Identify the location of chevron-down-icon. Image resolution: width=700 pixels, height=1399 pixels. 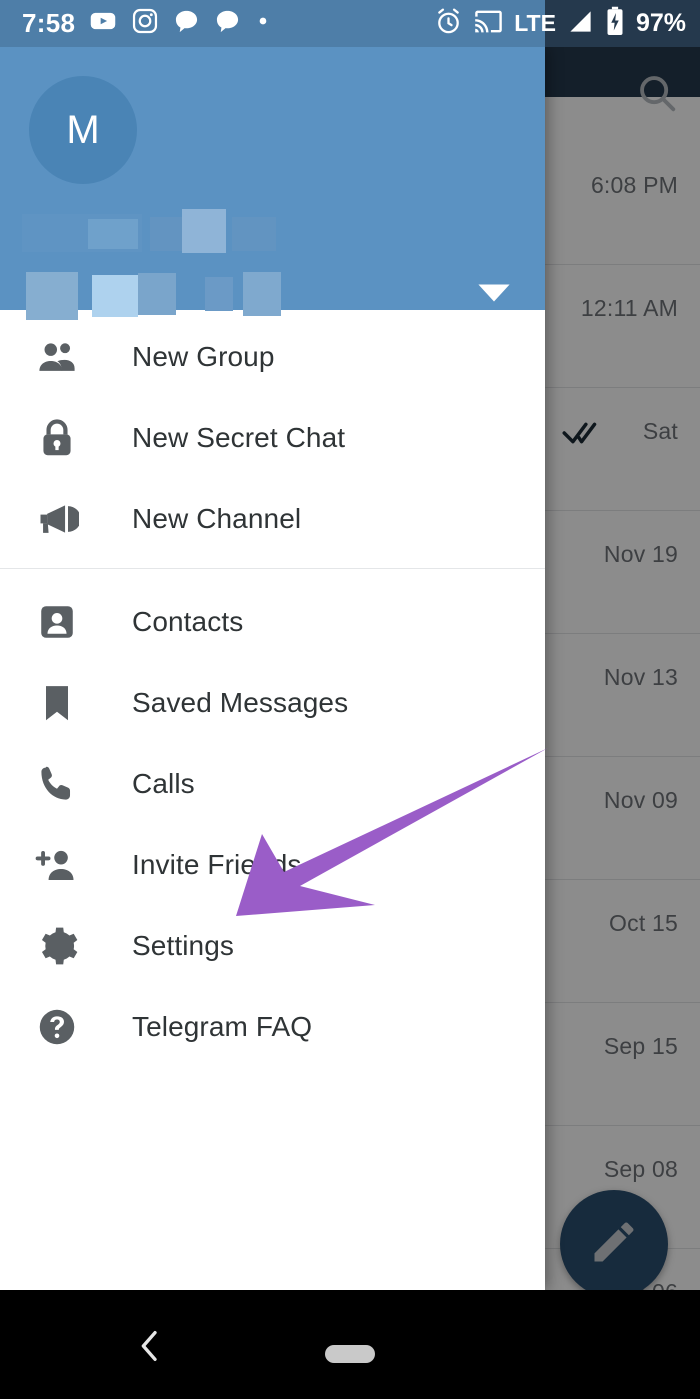
(494, 293).